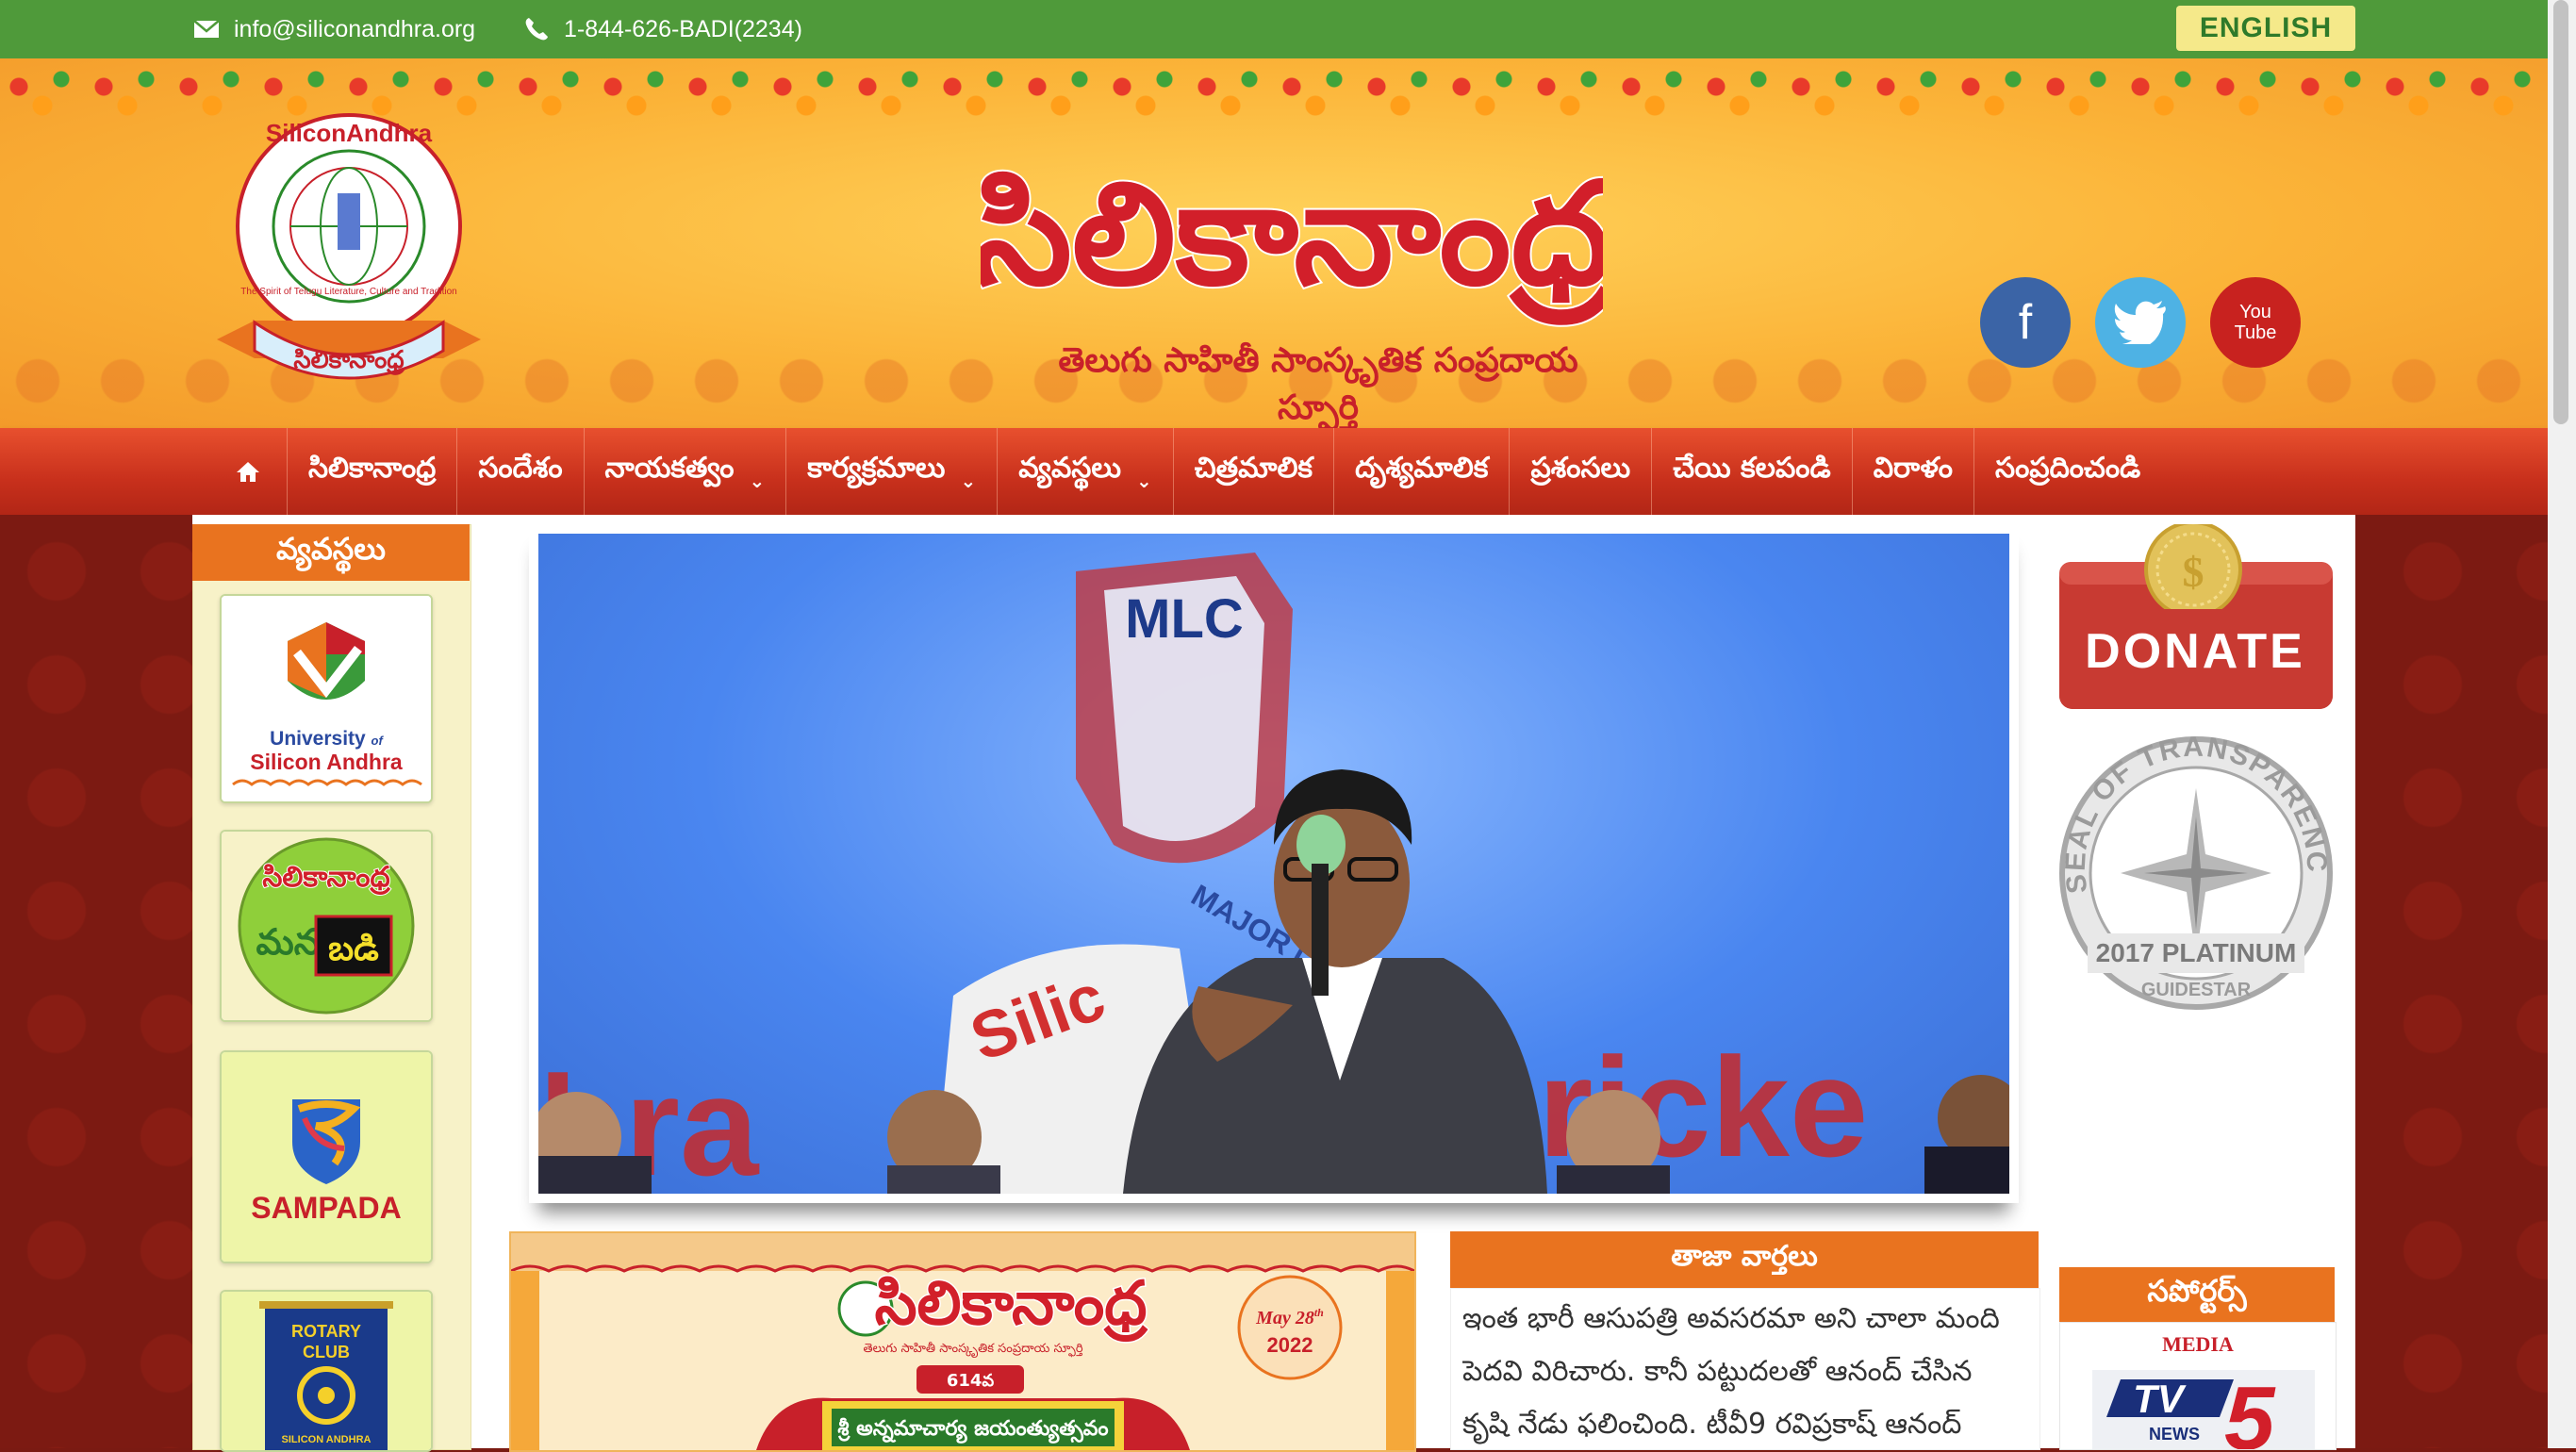 The height and width of the screenshot is (1452, 2576). I want to click on manabadi-badi: బడి, so click(353, 949).